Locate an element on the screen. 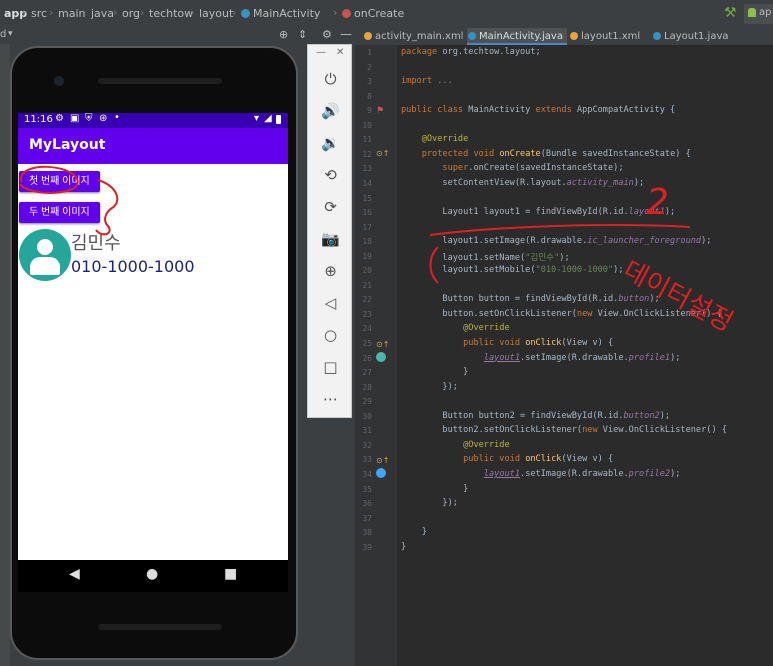 The height and width of the screenshot is (666, 773). tab-activity-main-xml: activity_main.xml is located at coordinates (419, 36).